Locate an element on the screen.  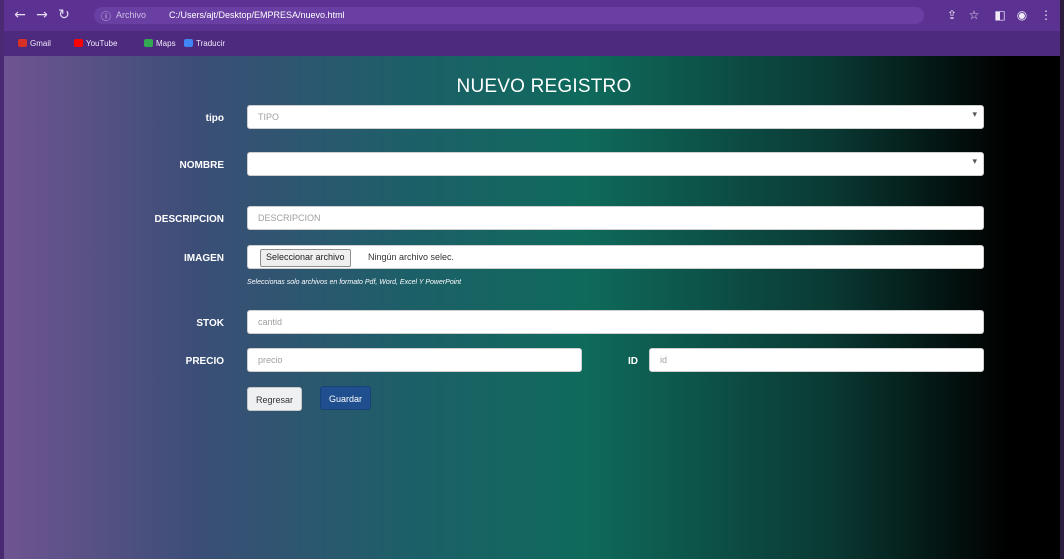
maps-icon is located at coordinates (148, 43).